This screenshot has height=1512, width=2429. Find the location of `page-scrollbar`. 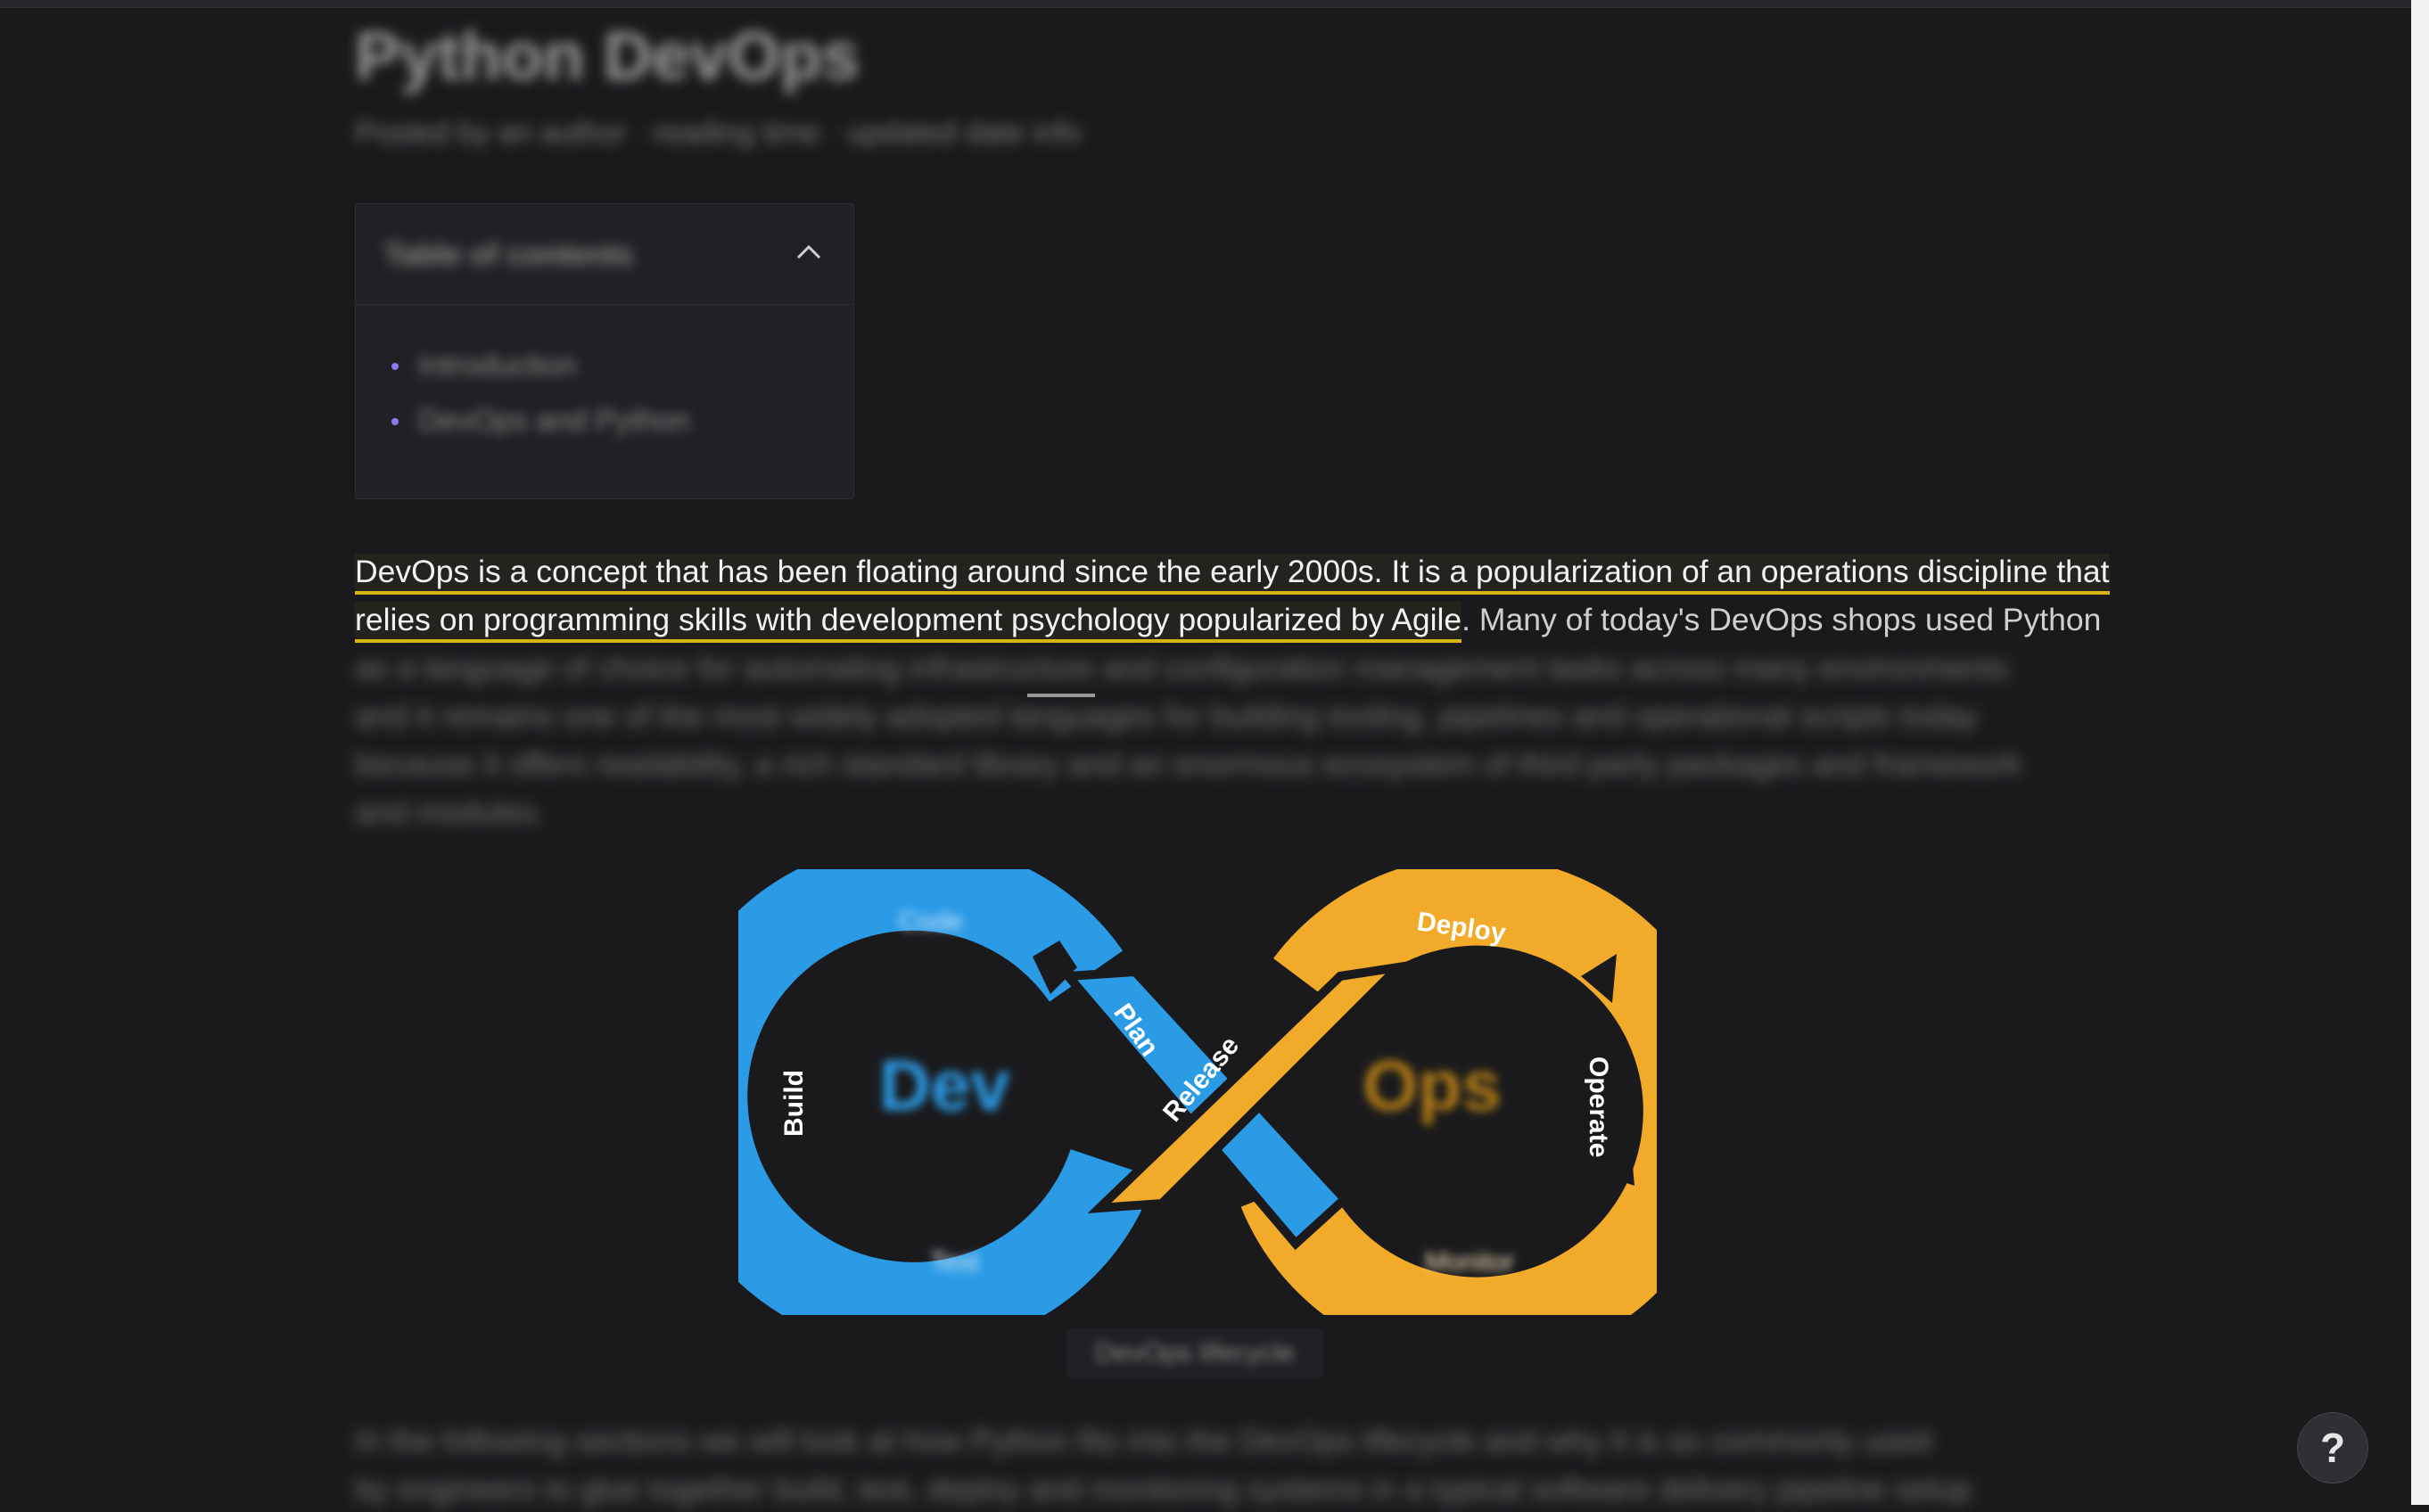

page-scrollbar is located at coordinates (2420, 752).